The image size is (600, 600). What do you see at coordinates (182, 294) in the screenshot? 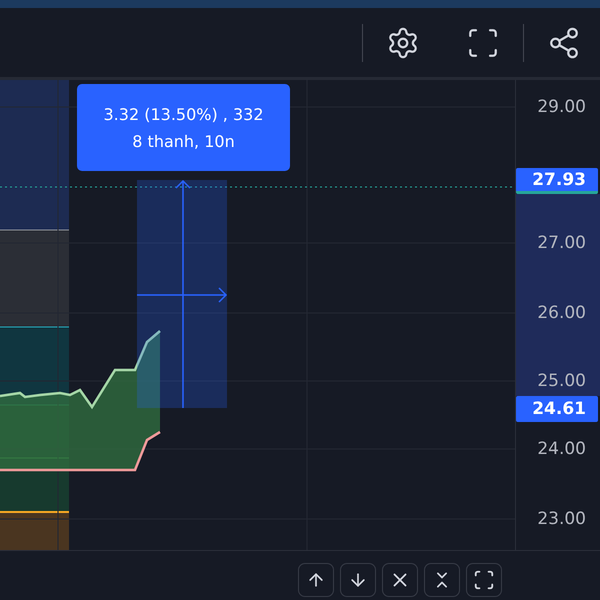
I see `measure-drawing` at bounding box center [182, 294].